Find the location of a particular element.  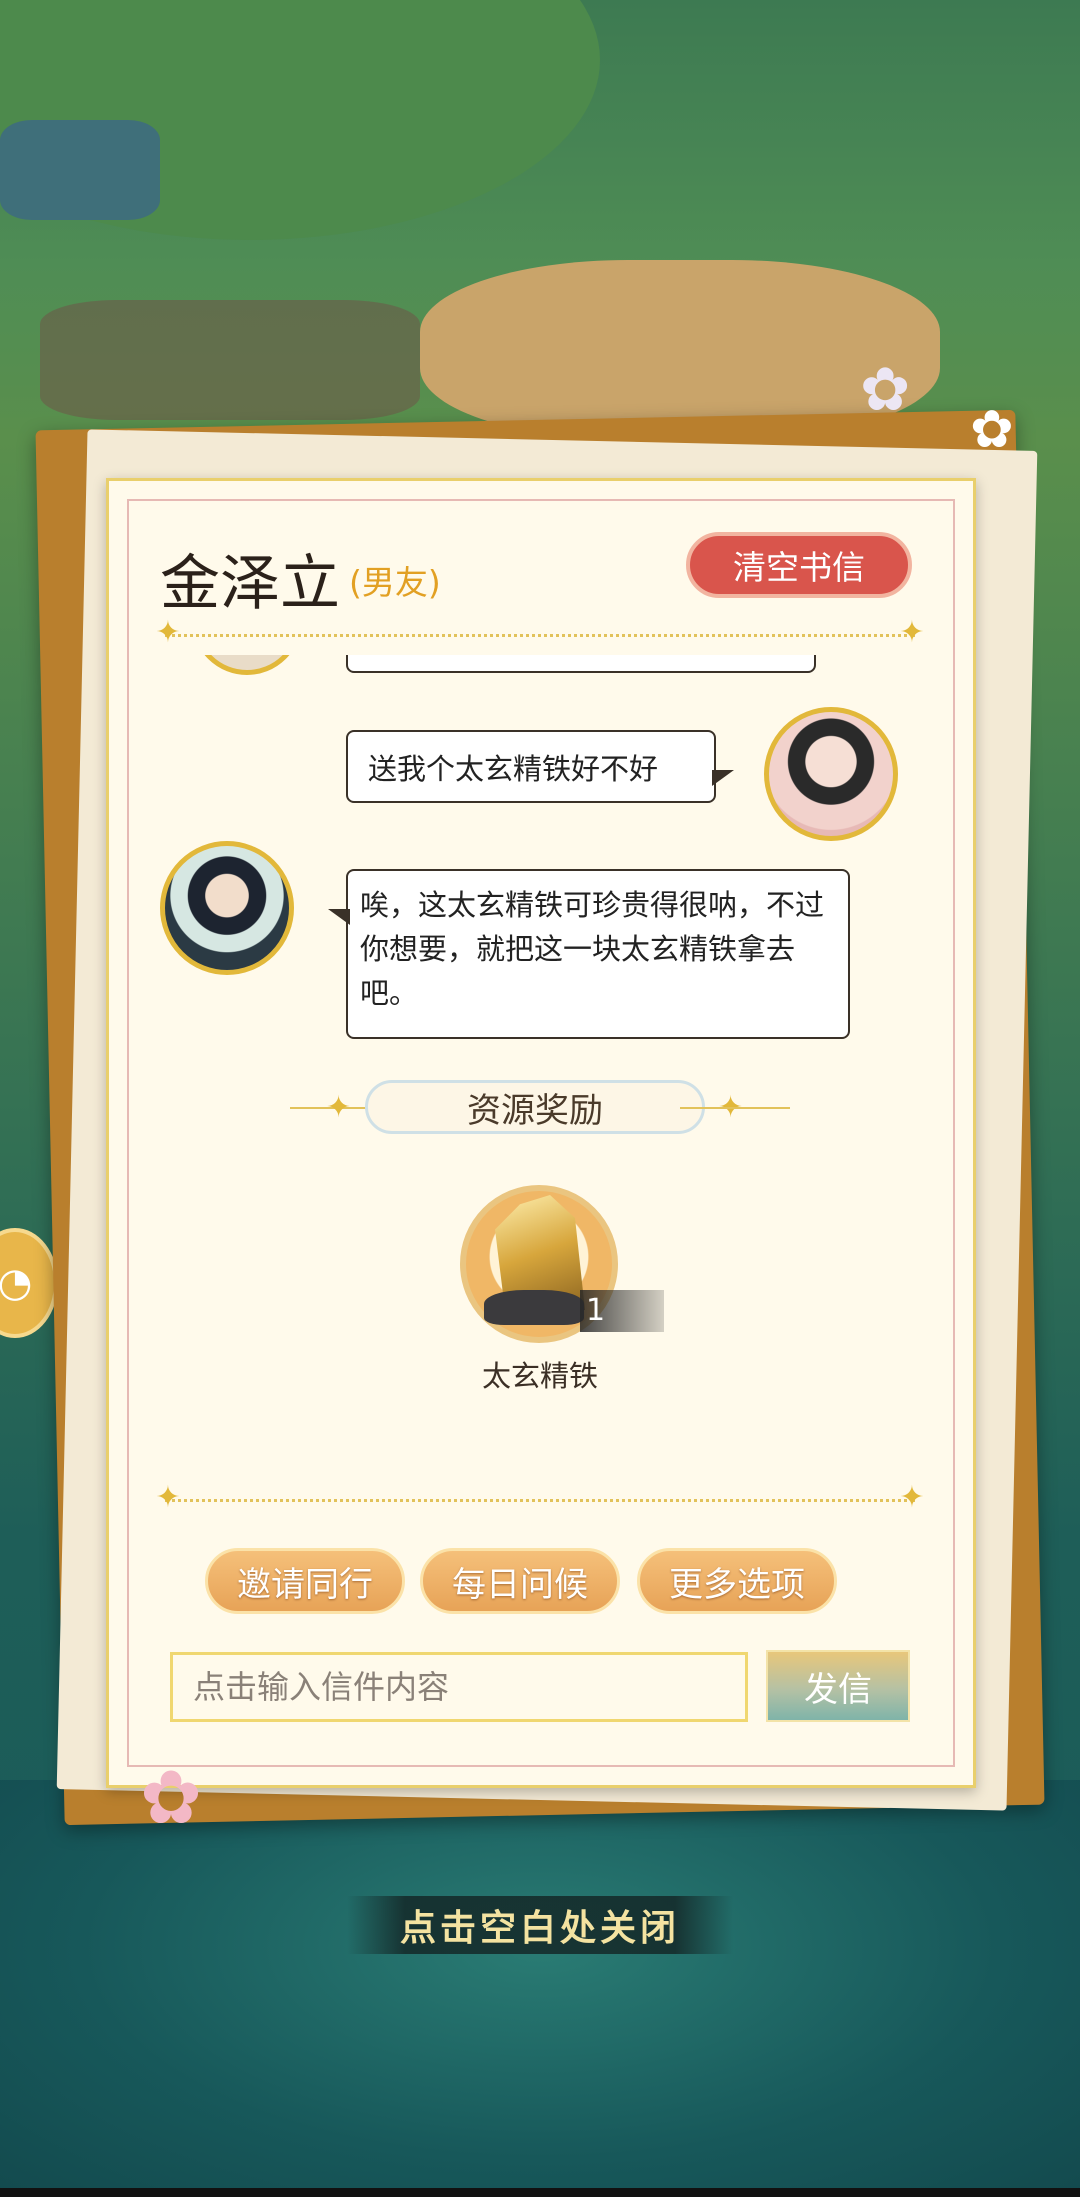

contact-name: 金泽立 is located at coordinates (250, 584).